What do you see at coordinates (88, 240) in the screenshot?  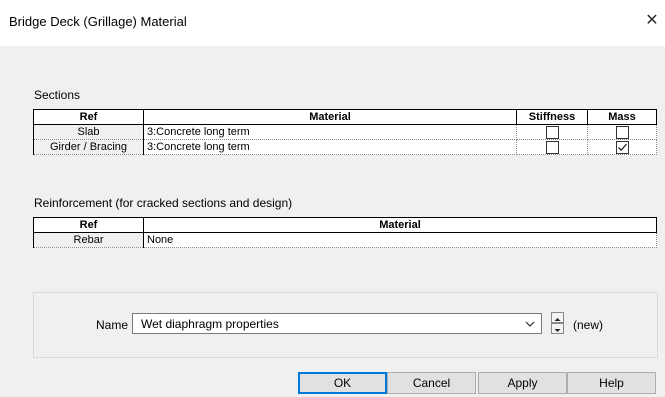 I see `row-ref-cell: Rebar` at bounding box center [88, 240].